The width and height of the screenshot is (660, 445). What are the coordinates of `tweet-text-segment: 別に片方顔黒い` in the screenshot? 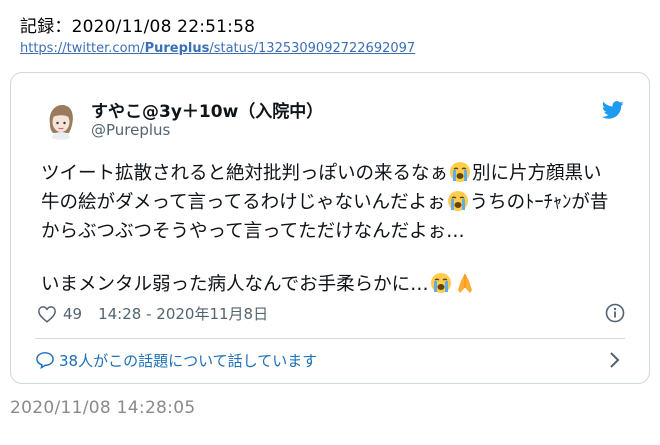 It's located at (537, 173).